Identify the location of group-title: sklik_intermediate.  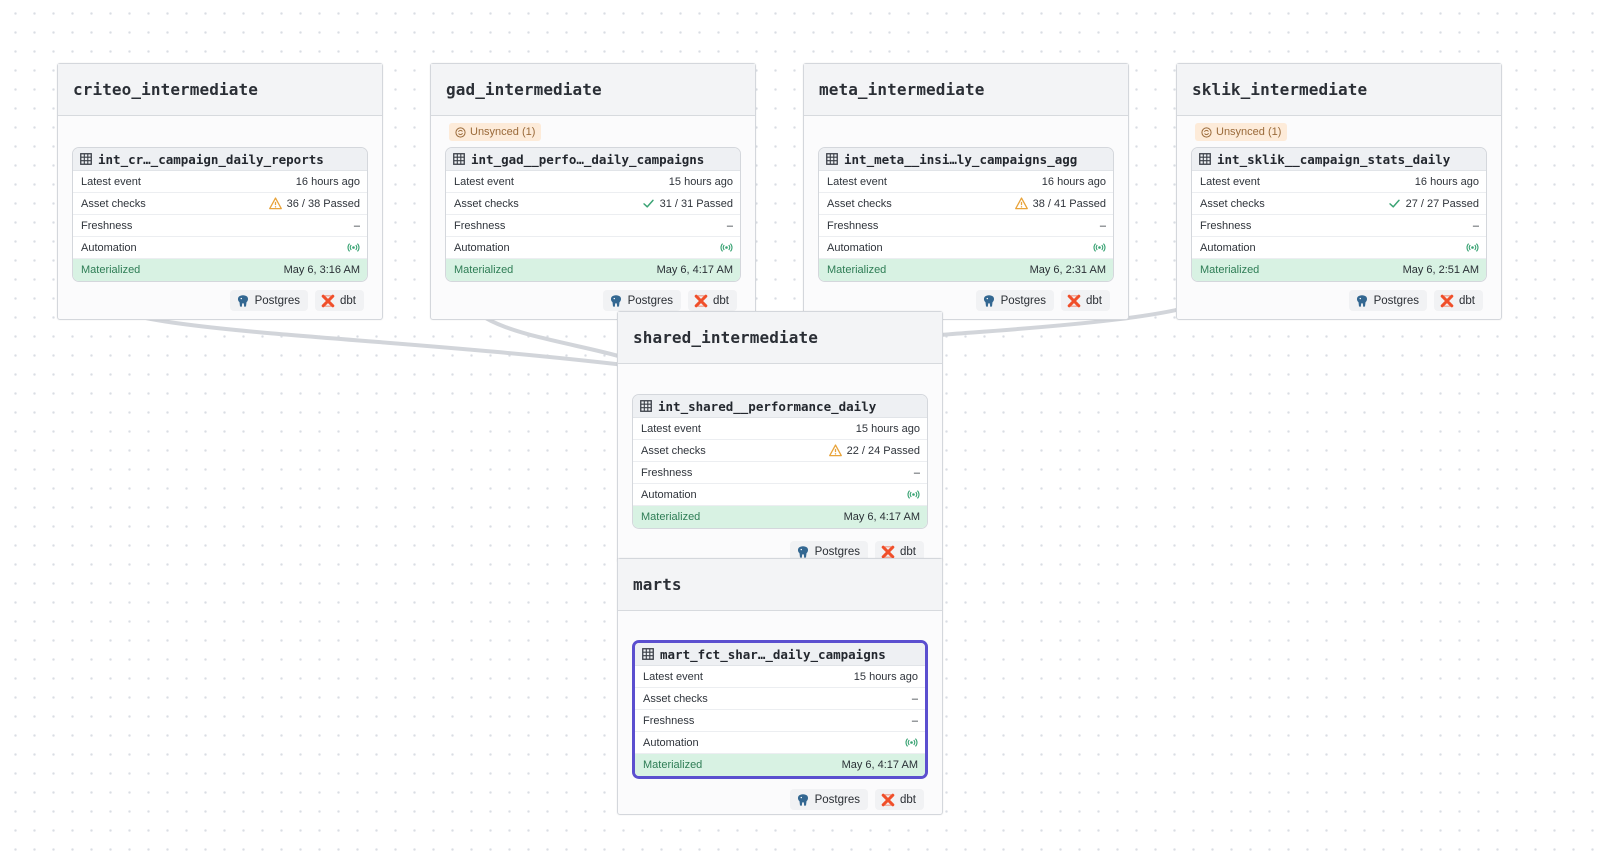
(1339, 90).